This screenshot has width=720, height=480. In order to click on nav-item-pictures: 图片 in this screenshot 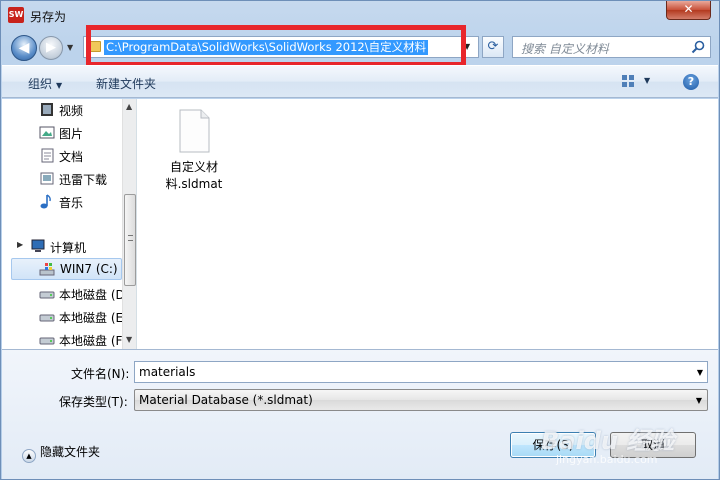, I will do `click(62, 133)`.